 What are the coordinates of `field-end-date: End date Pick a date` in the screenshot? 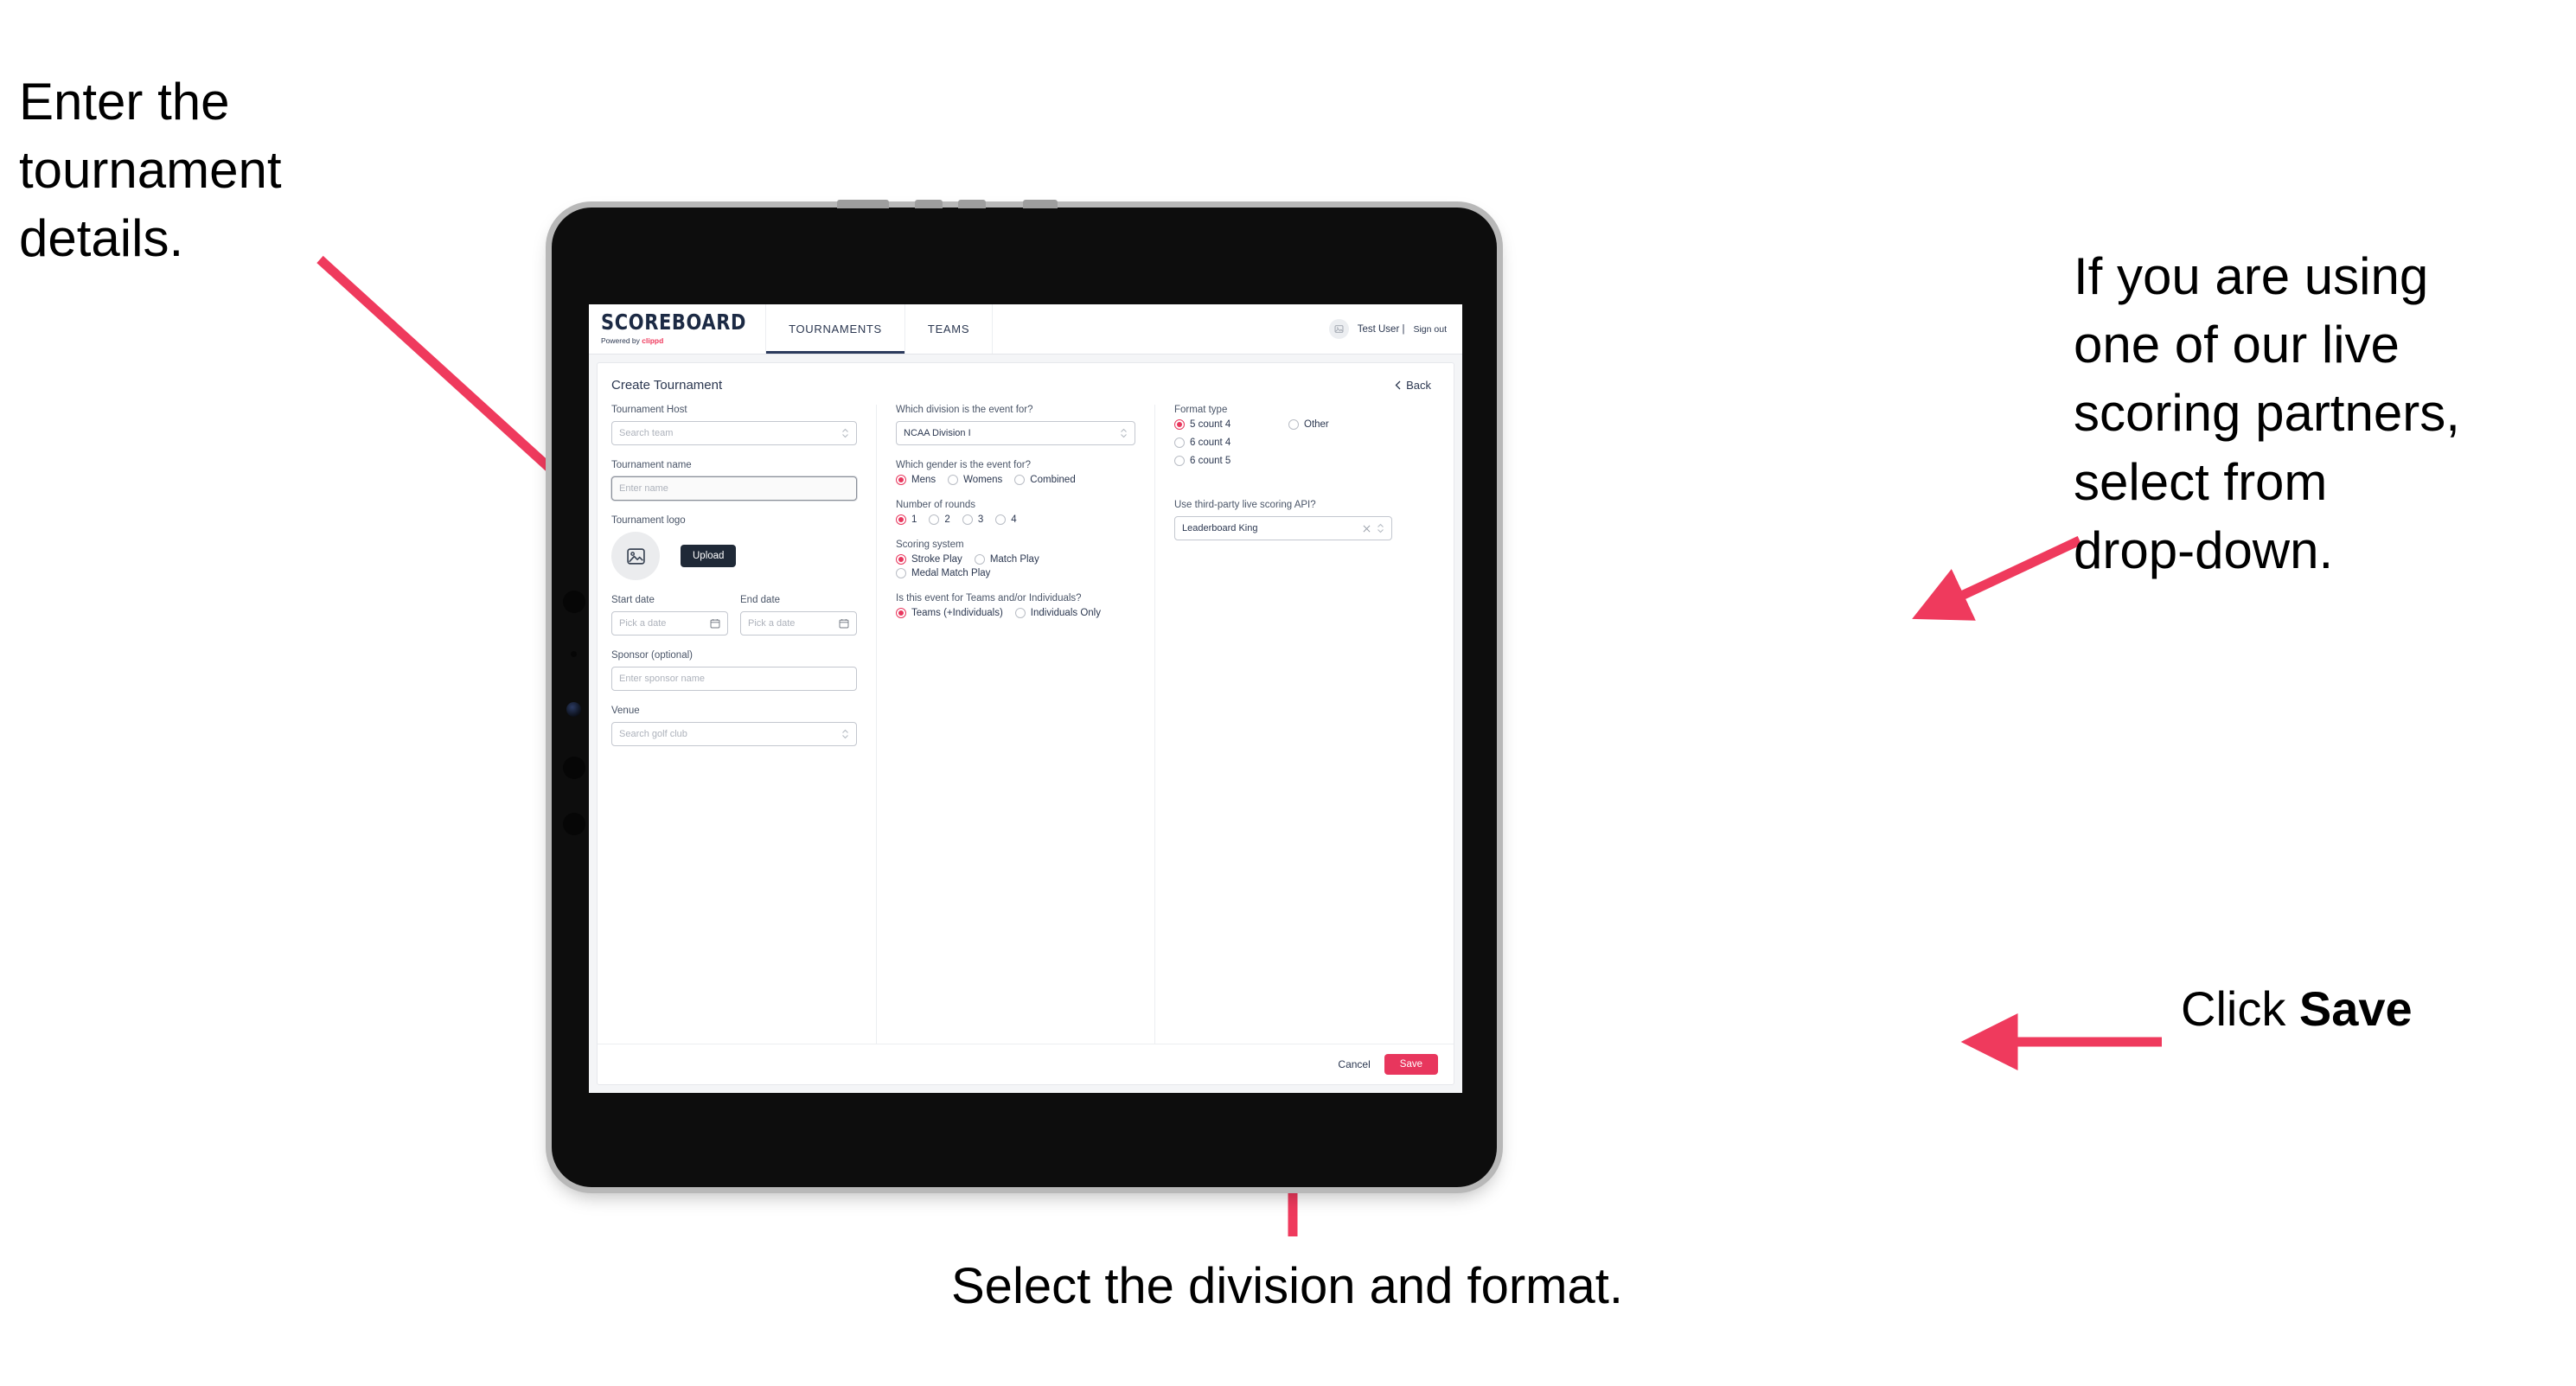 It's located at (799, 615).